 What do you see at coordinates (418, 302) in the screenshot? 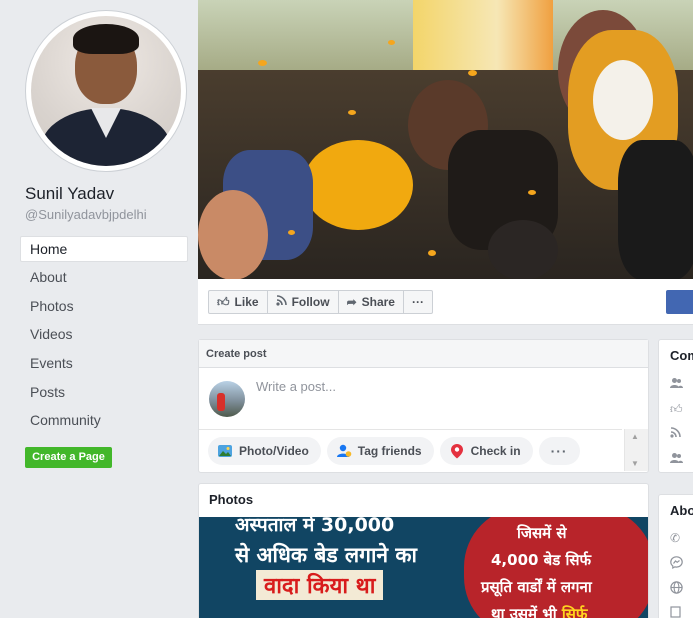
I see `more-options-button: ···` at bounding box center [418, 302].